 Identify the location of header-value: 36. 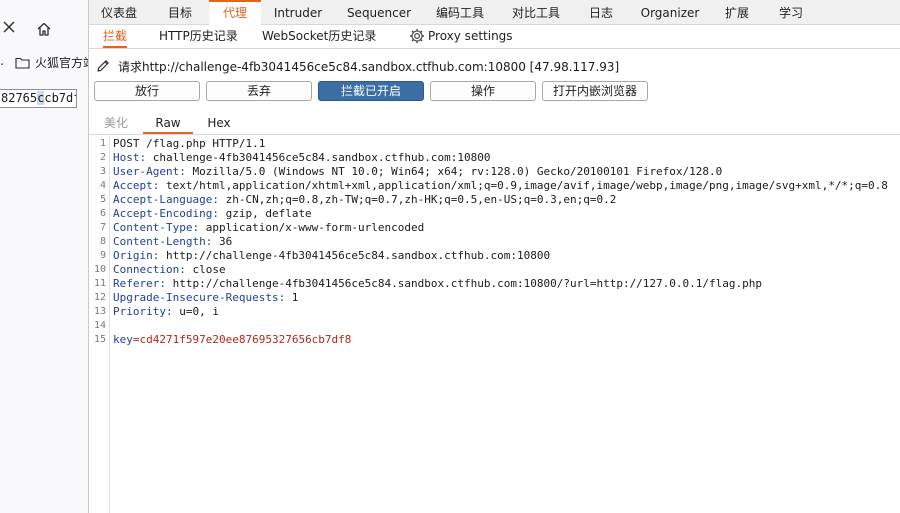
(222, 241).